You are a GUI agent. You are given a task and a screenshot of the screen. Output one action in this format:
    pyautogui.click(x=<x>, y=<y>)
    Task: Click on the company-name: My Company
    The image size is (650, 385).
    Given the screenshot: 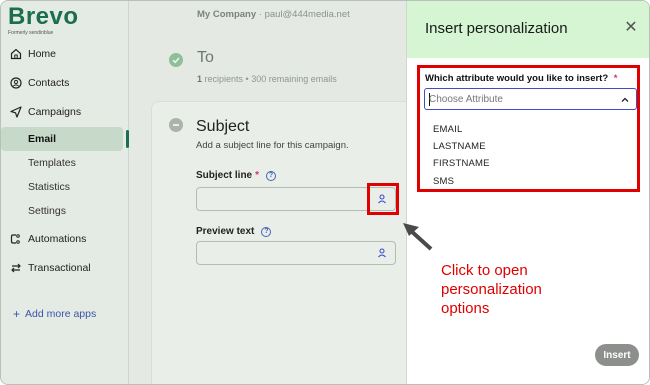 What is the action you would take?
    pyautogui.click(x=227, y=14)
    